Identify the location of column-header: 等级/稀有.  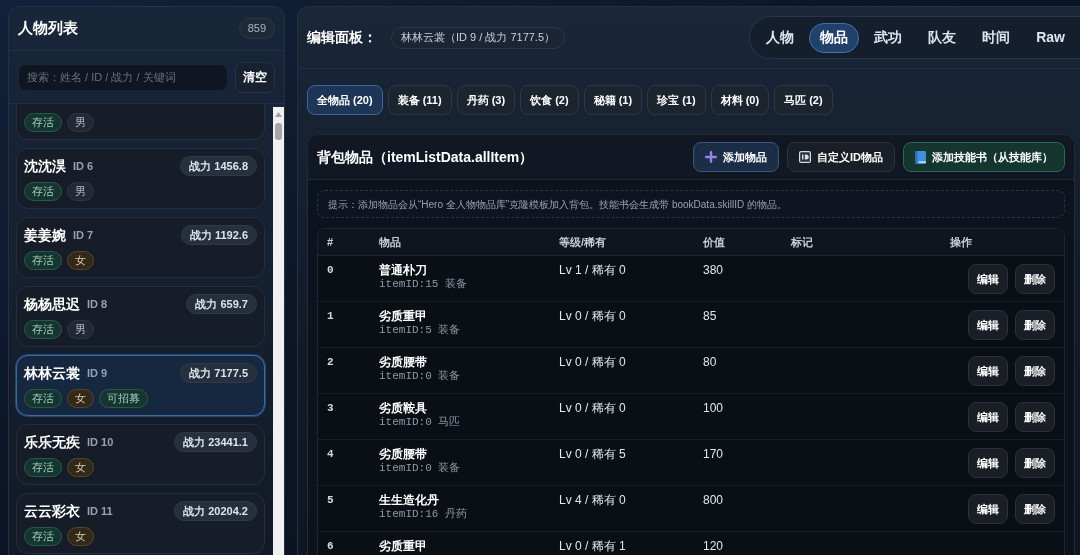
(583, 242).